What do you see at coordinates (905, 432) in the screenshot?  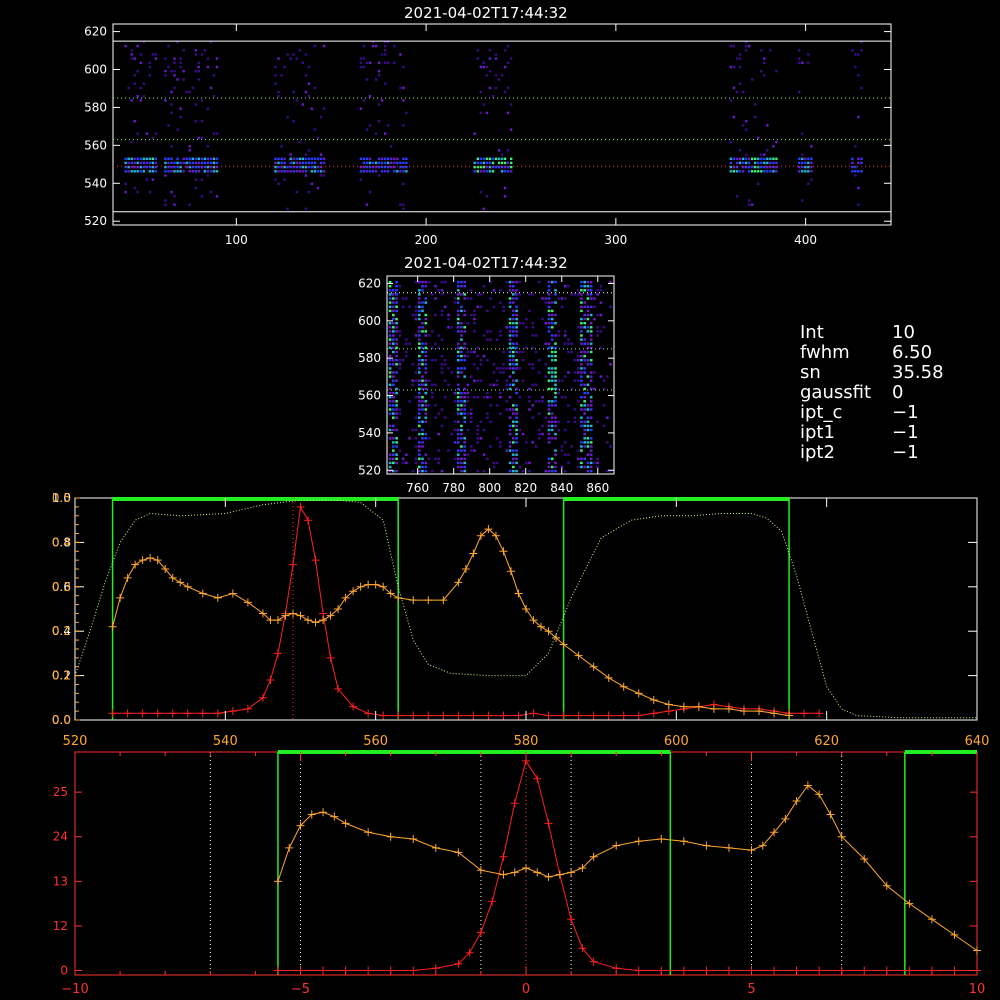 I see `info-value: −1` at bounding box center [905, 432].